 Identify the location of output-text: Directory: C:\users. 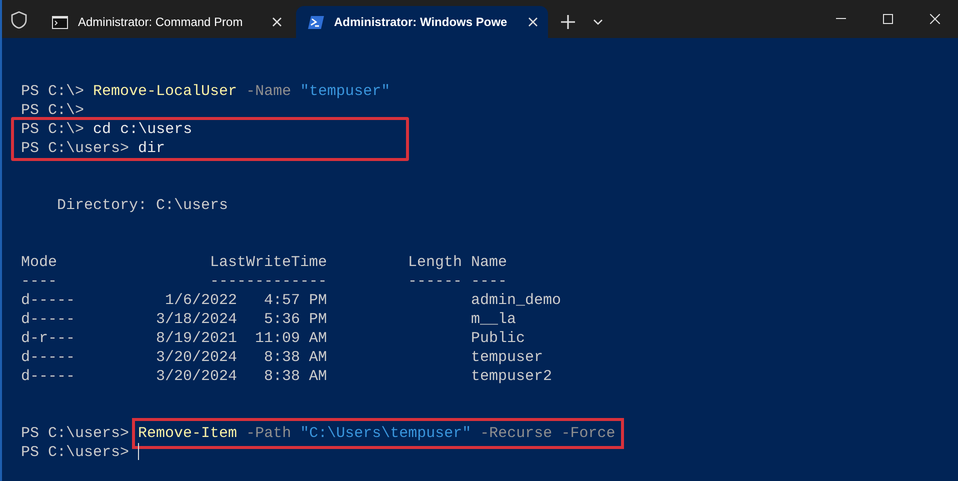
(142, 205).